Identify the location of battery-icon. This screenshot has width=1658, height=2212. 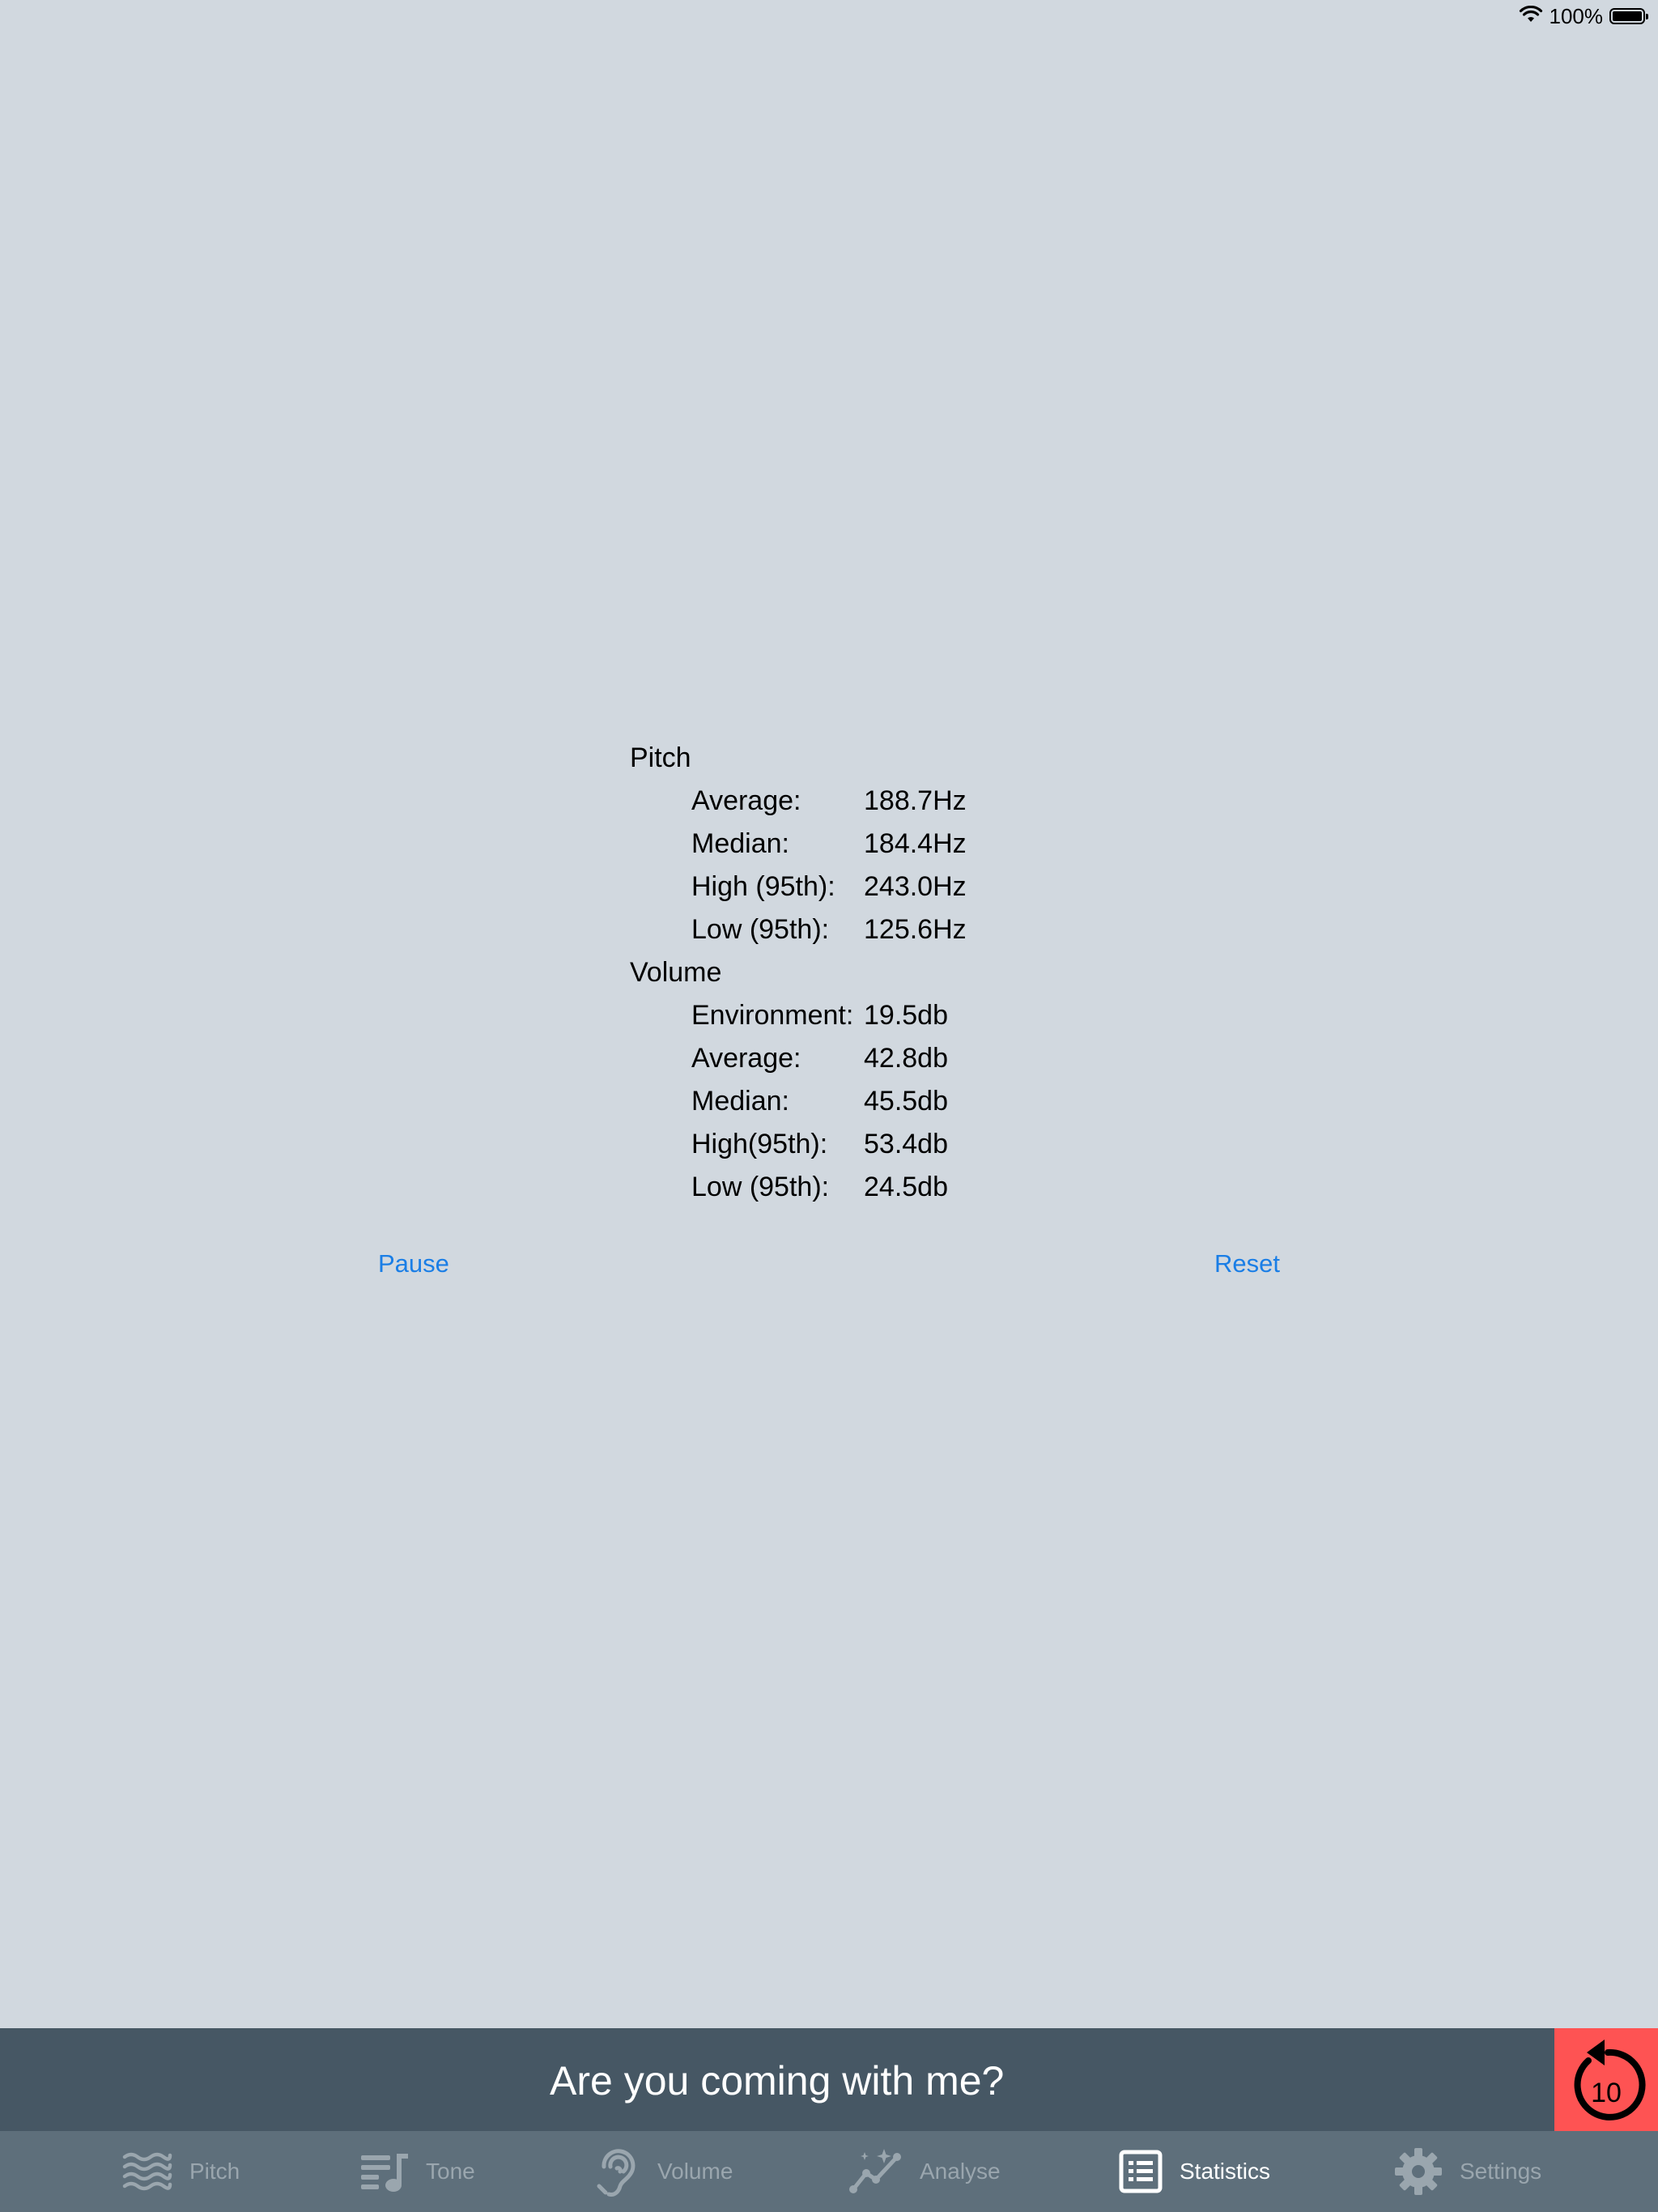
(1628, 16).